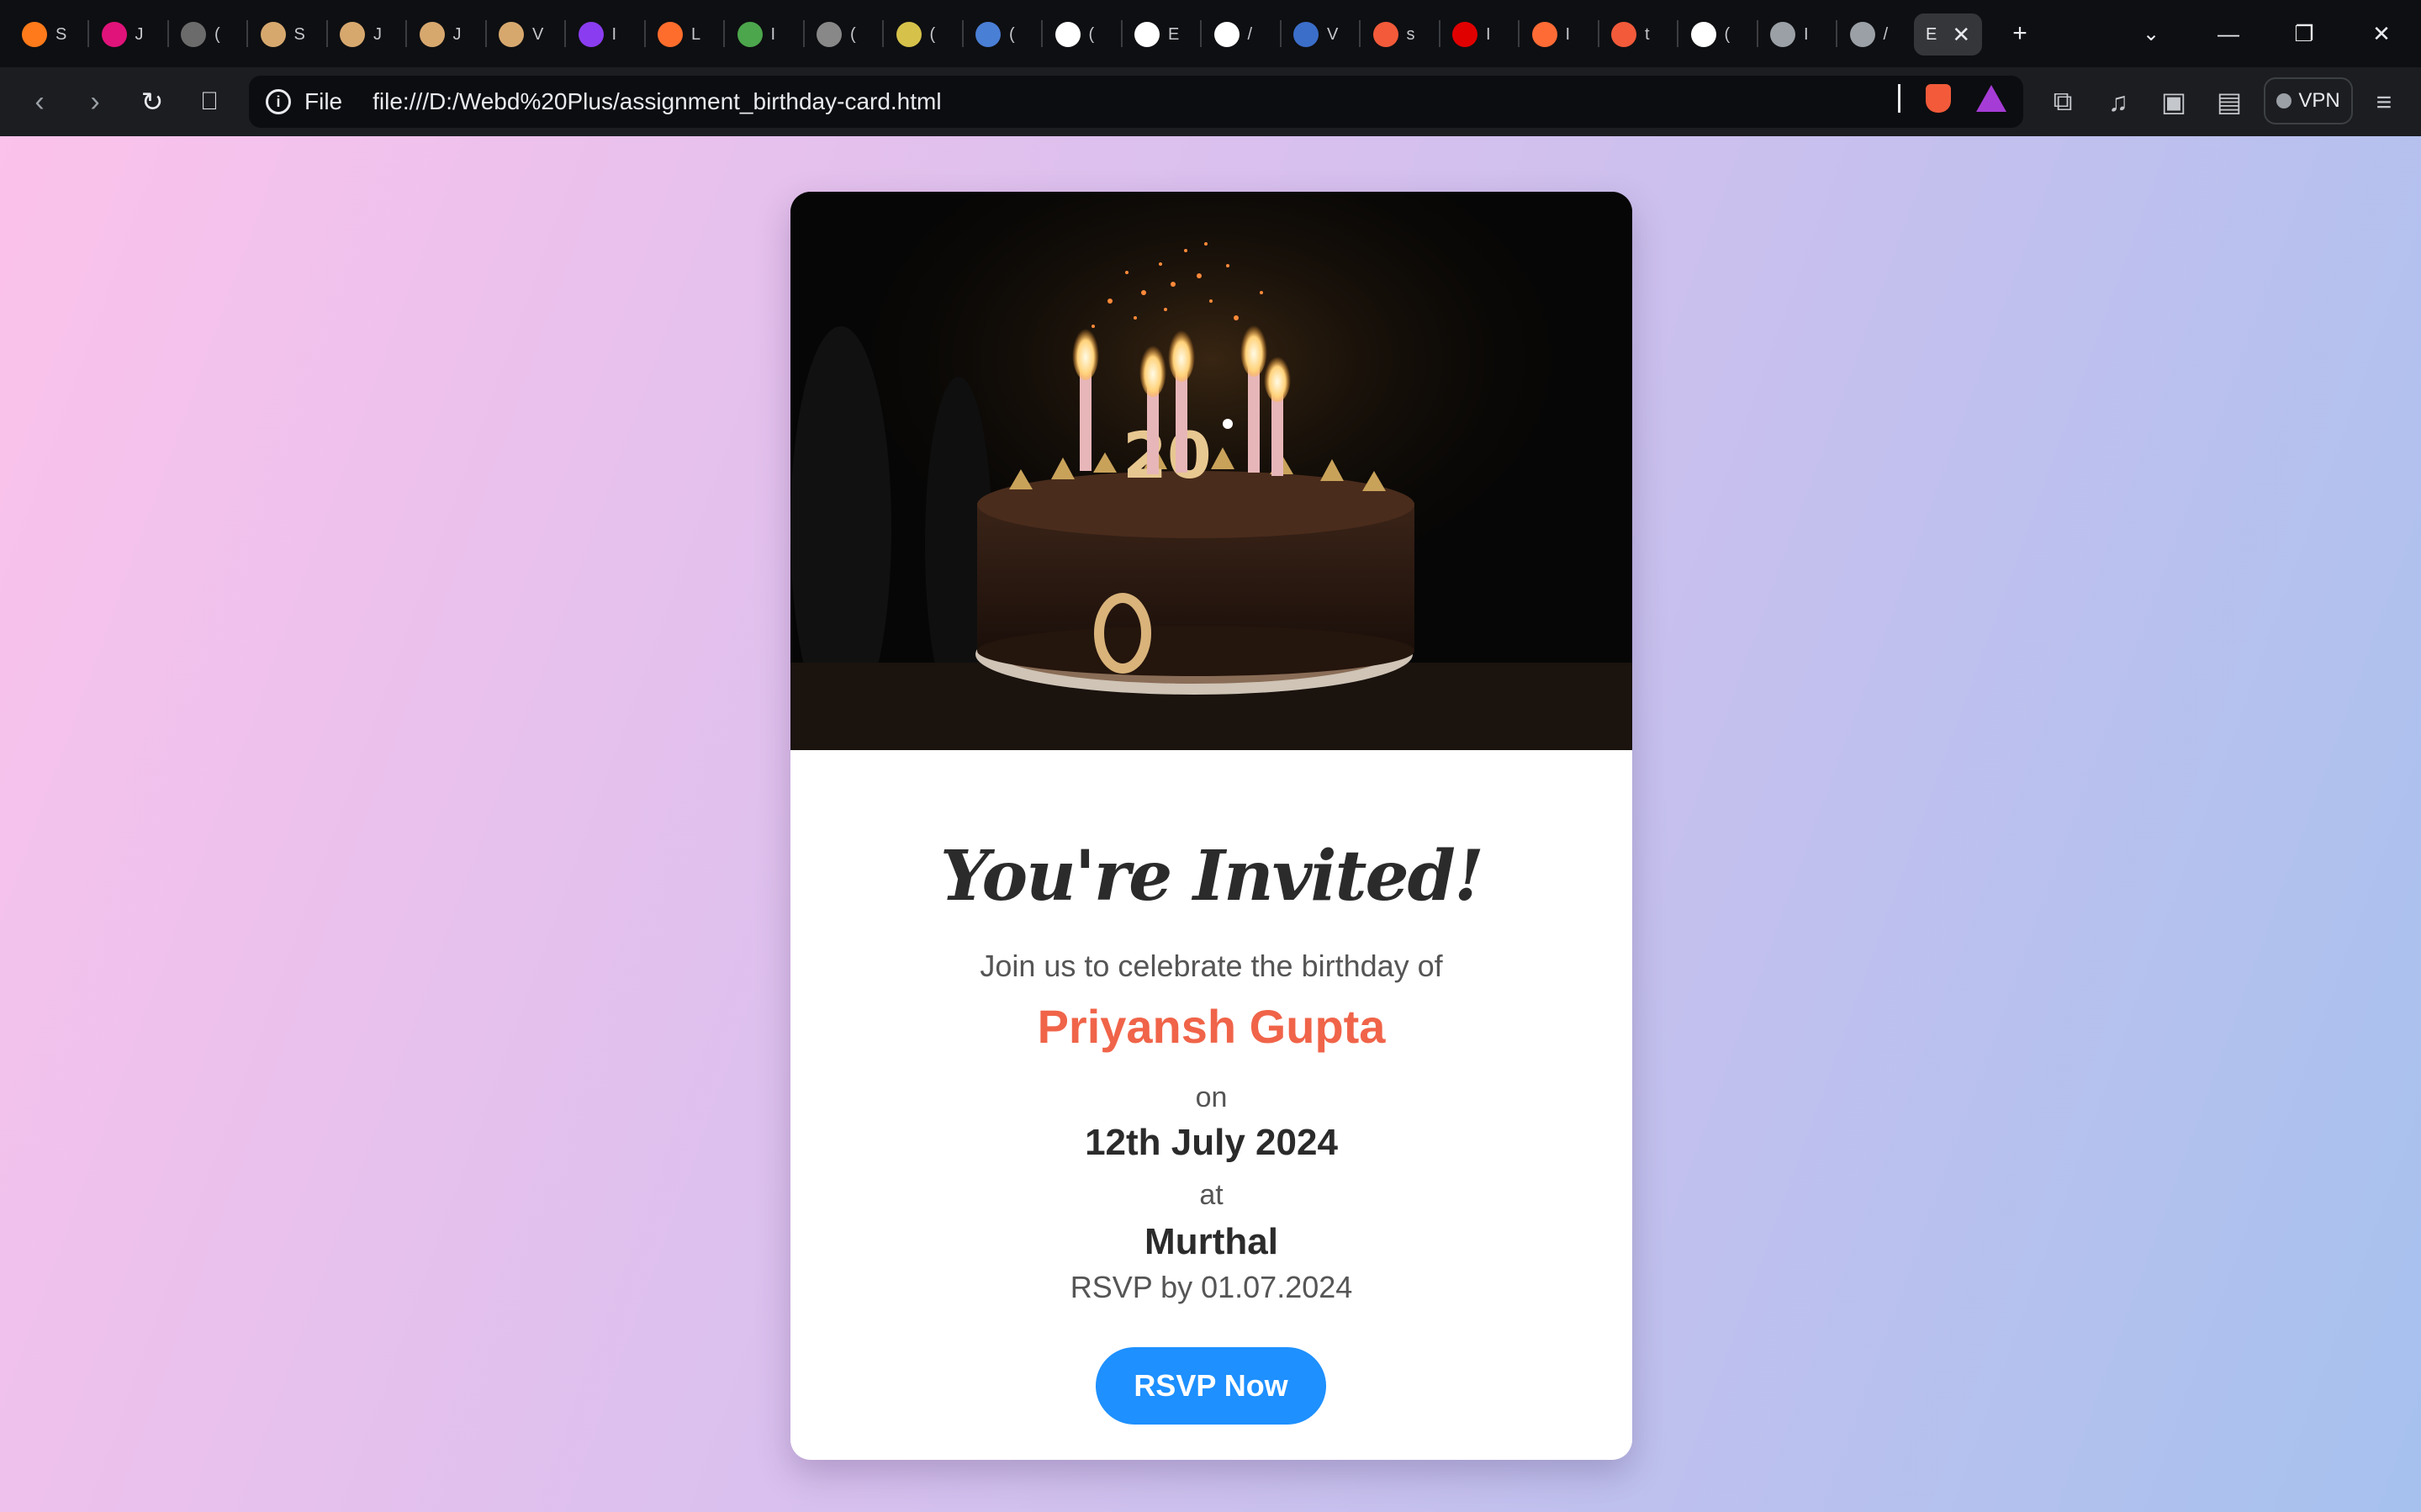 The width and height of the screenshot is (2421, 1512). Describe the element at coordinates (1899, 98) in the screenshot. I see `divider` at that location.